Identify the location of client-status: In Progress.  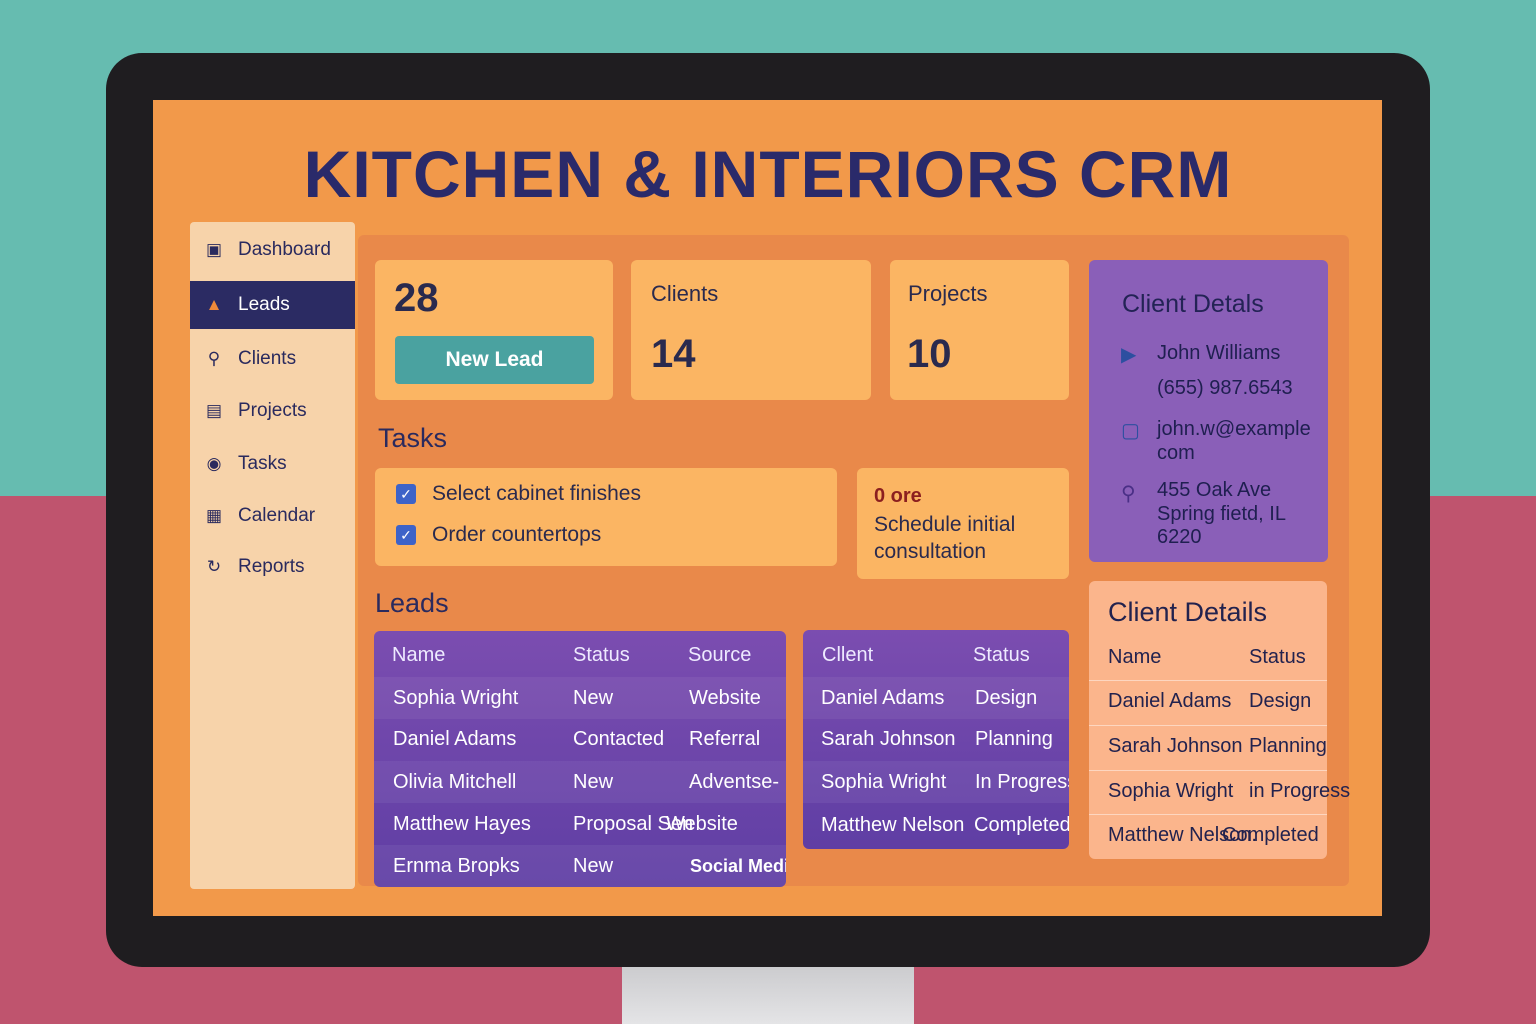
(1022, 781).